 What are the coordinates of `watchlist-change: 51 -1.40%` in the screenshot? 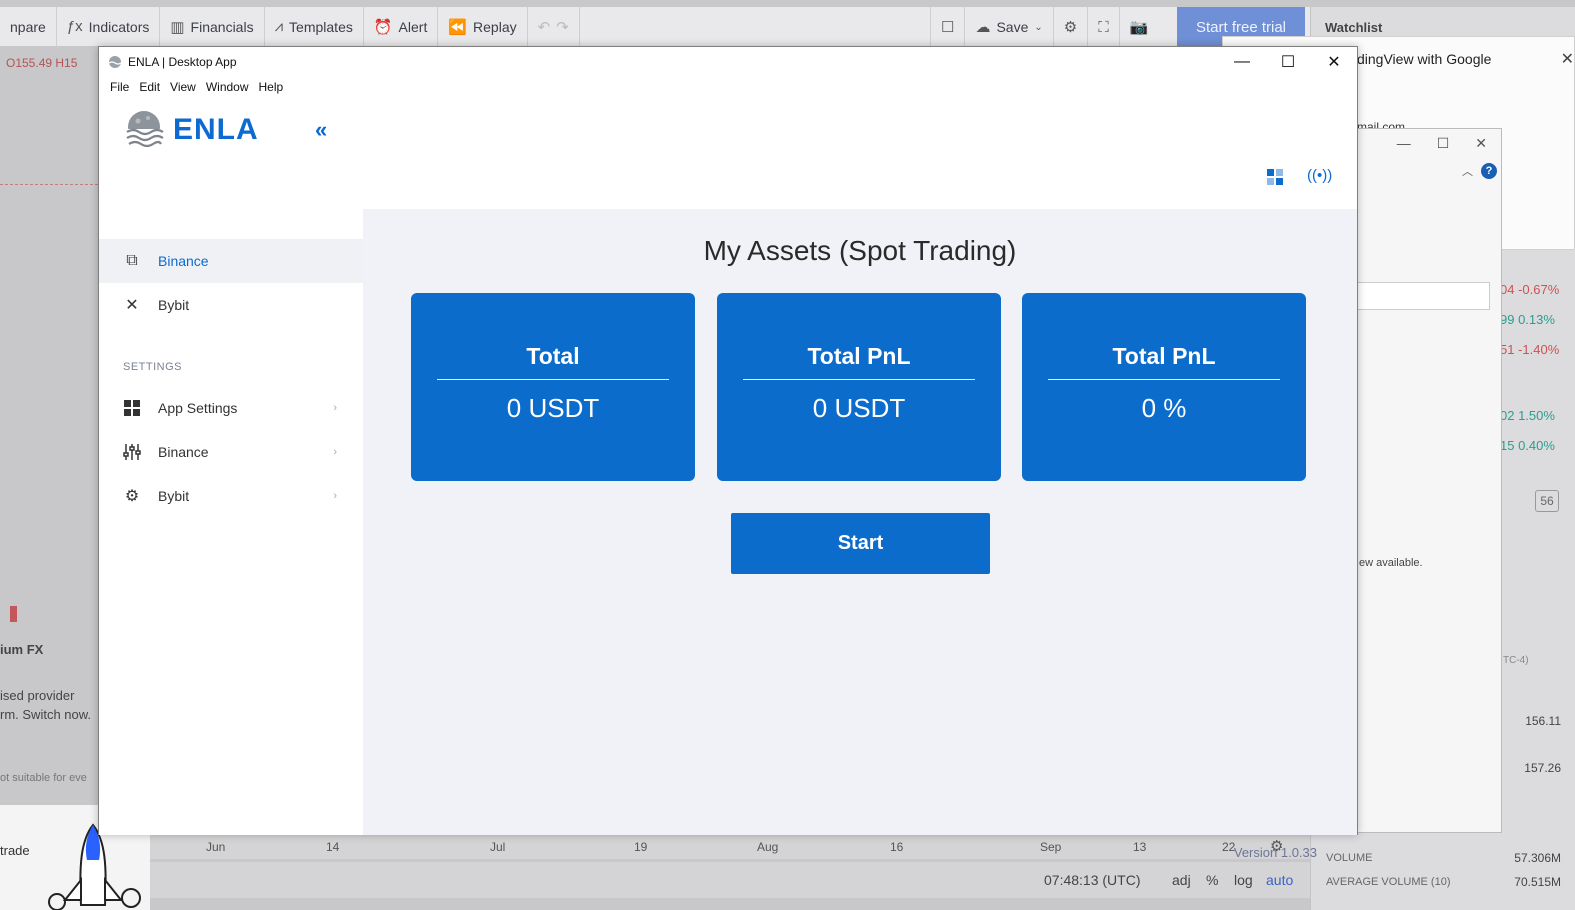 It's located at (1530, 349).